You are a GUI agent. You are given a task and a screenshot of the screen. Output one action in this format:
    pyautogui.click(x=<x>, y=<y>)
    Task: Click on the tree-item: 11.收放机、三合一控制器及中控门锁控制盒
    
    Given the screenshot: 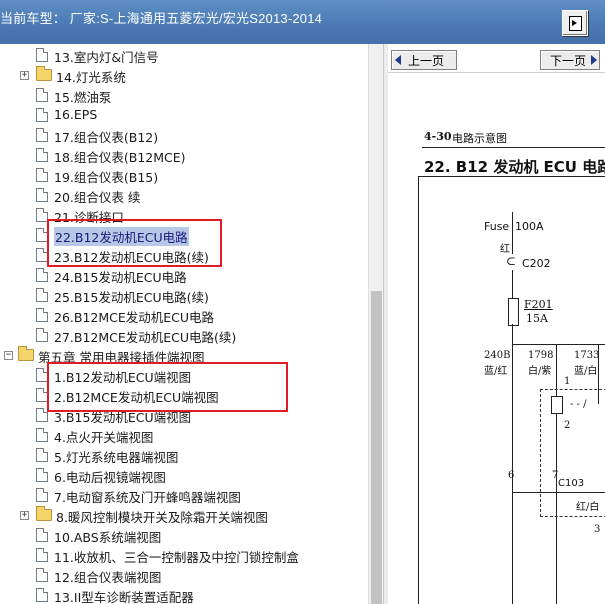 What is the action you would take?
    pyautogui.click(x=184, y=556)
    